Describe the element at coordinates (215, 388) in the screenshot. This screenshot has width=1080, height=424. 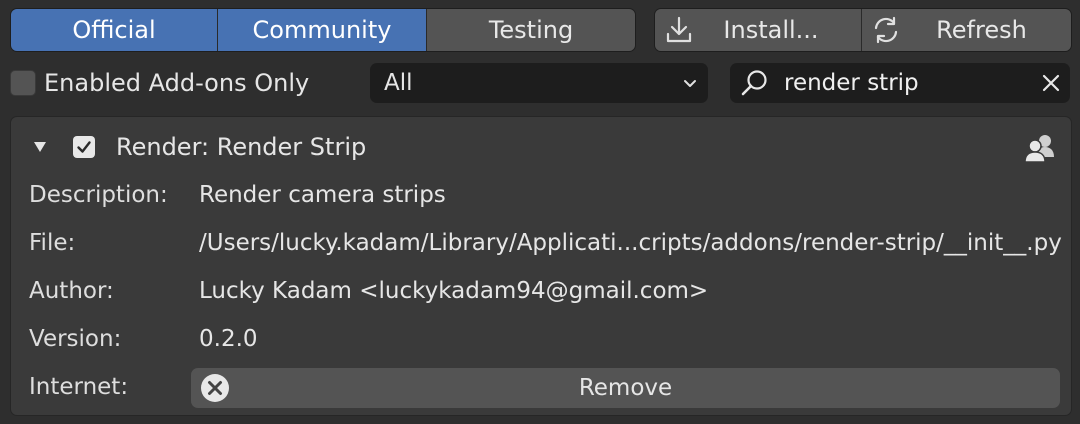
I see `cancel-circle-icon` at that location.